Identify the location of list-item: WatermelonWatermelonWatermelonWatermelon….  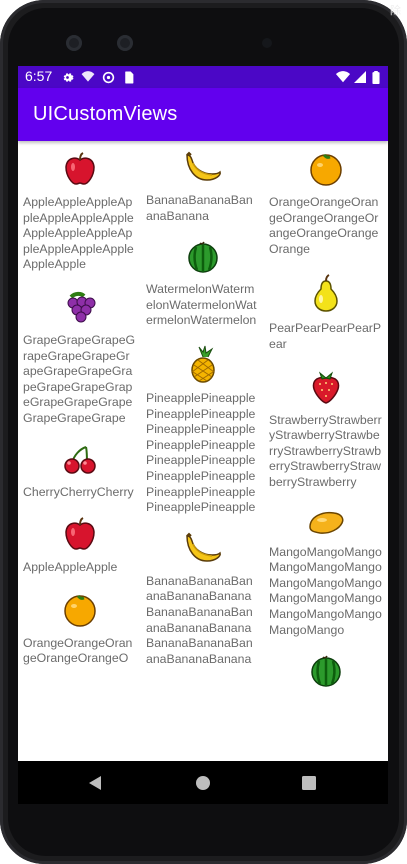
(202, 284).